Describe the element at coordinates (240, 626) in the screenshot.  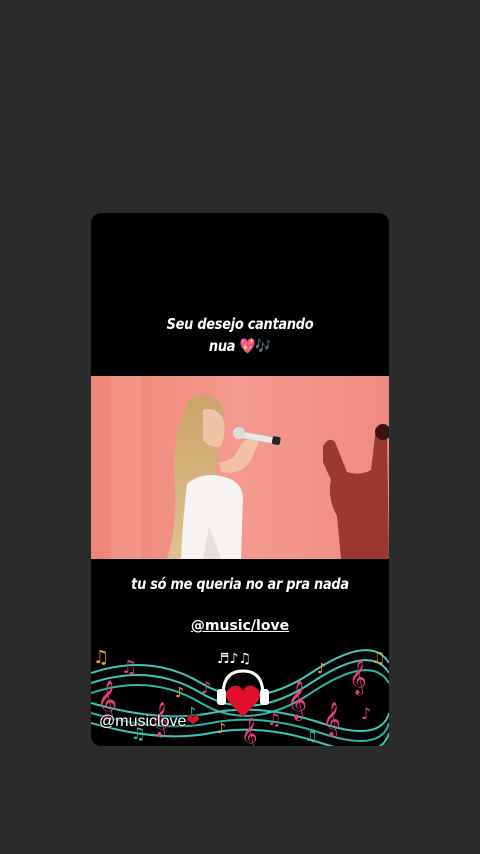
I see `music-love-link: @music/love` at that location.